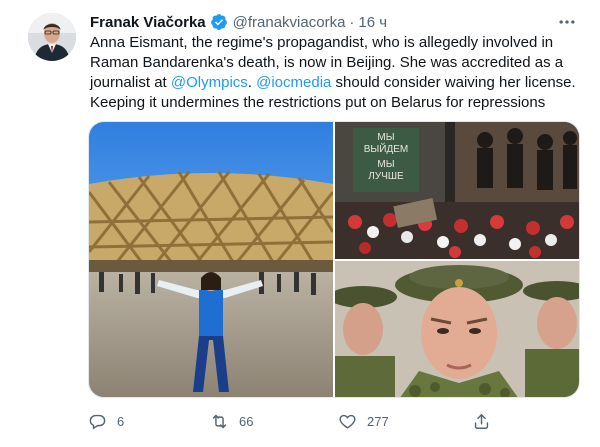 This screenshot has width=600, height=447. I want to click on sign-line-2: ВЫЙДЕМ, so click(386, 148).